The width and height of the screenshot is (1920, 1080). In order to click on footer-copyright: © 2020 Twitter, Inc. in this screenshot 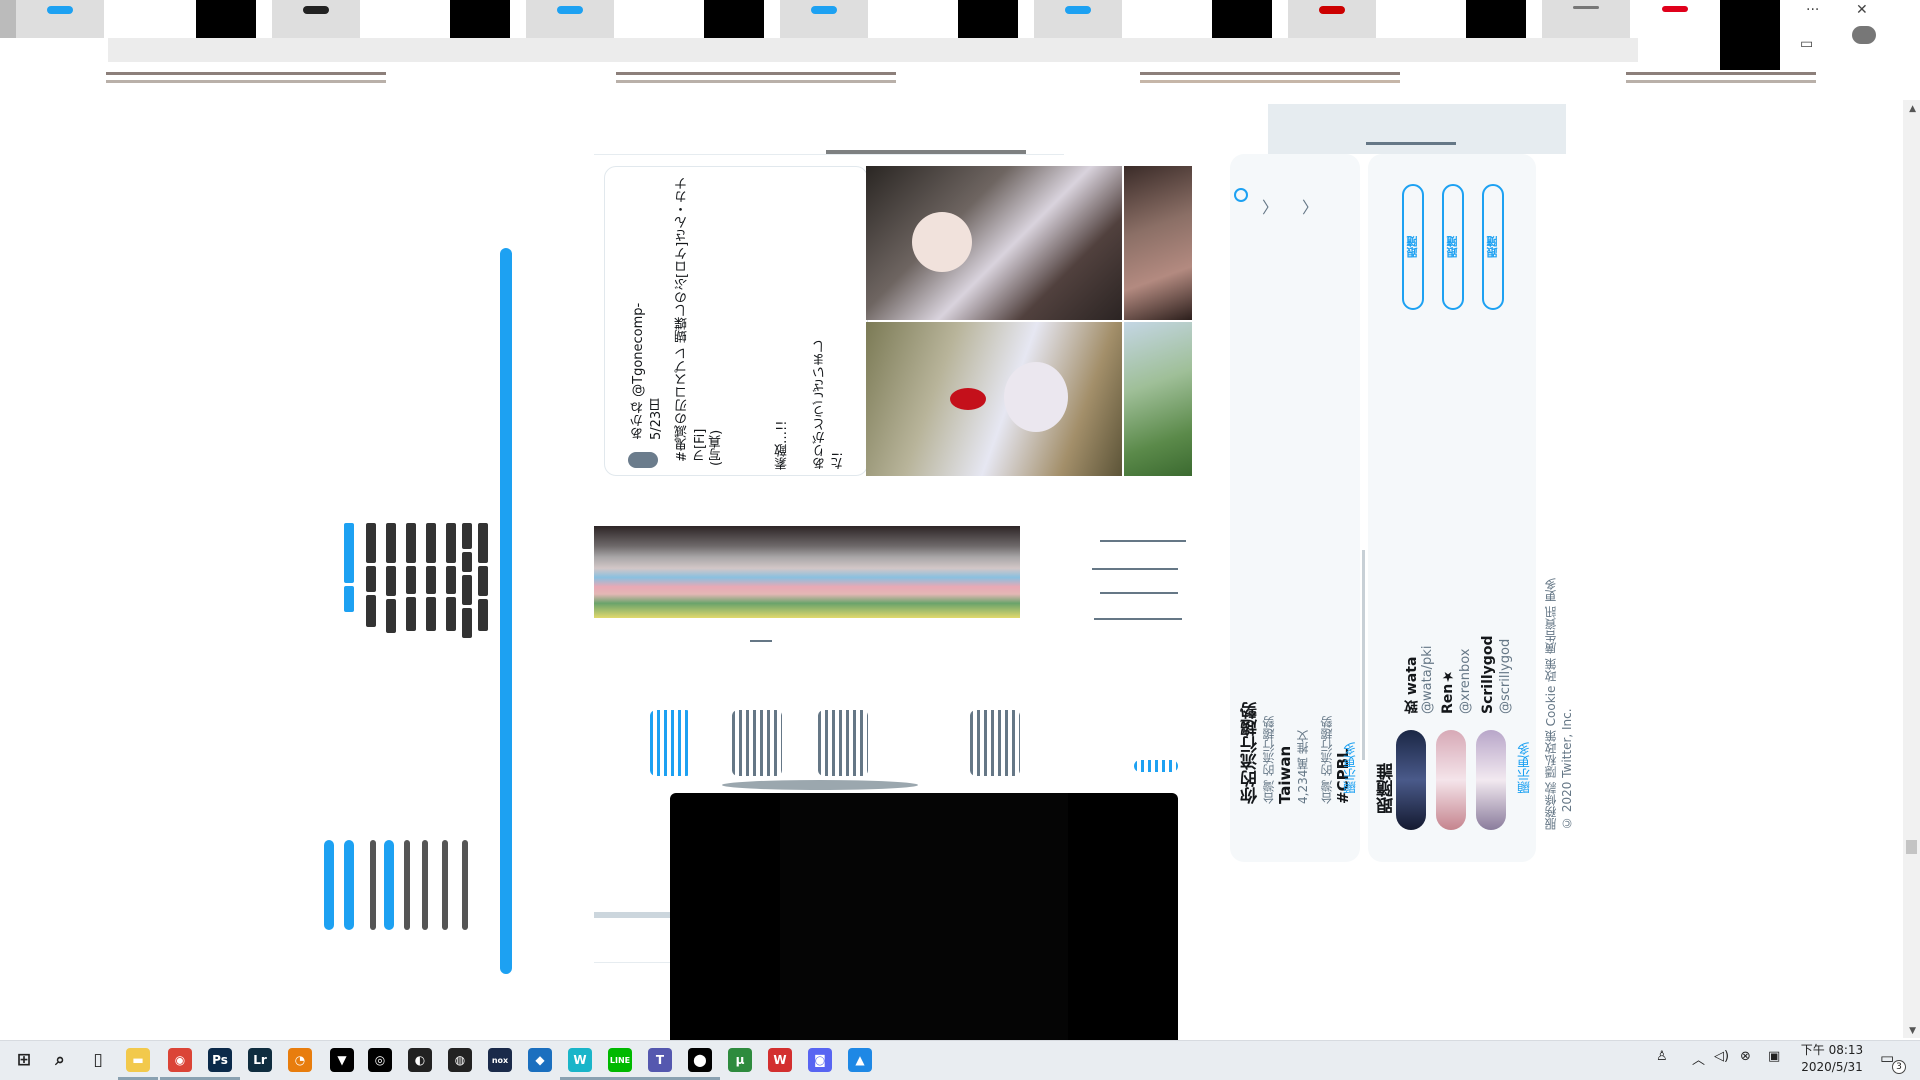, I will do `click(1567, 769)`.